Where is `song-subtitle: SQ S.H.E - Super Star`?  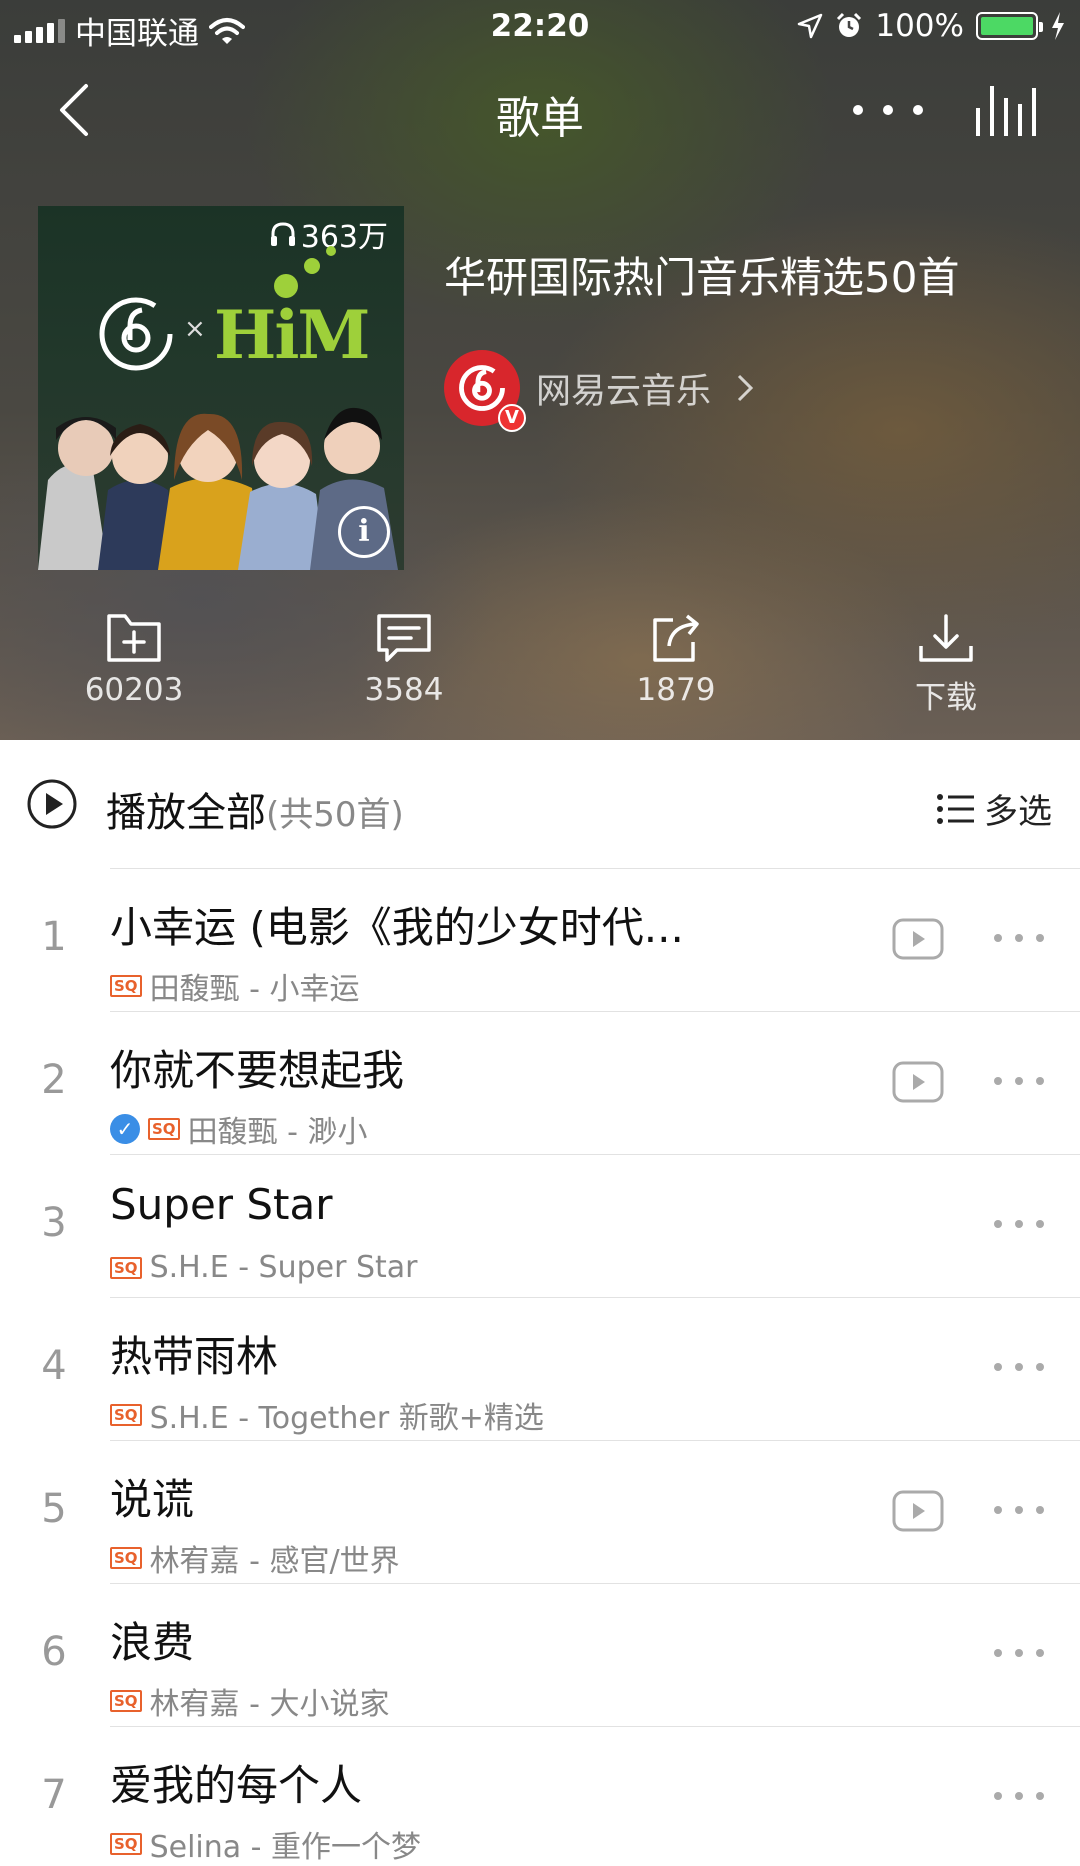 song-subtitle: SQ S.H.E - Super Star is located at coordinates (264, 1267).